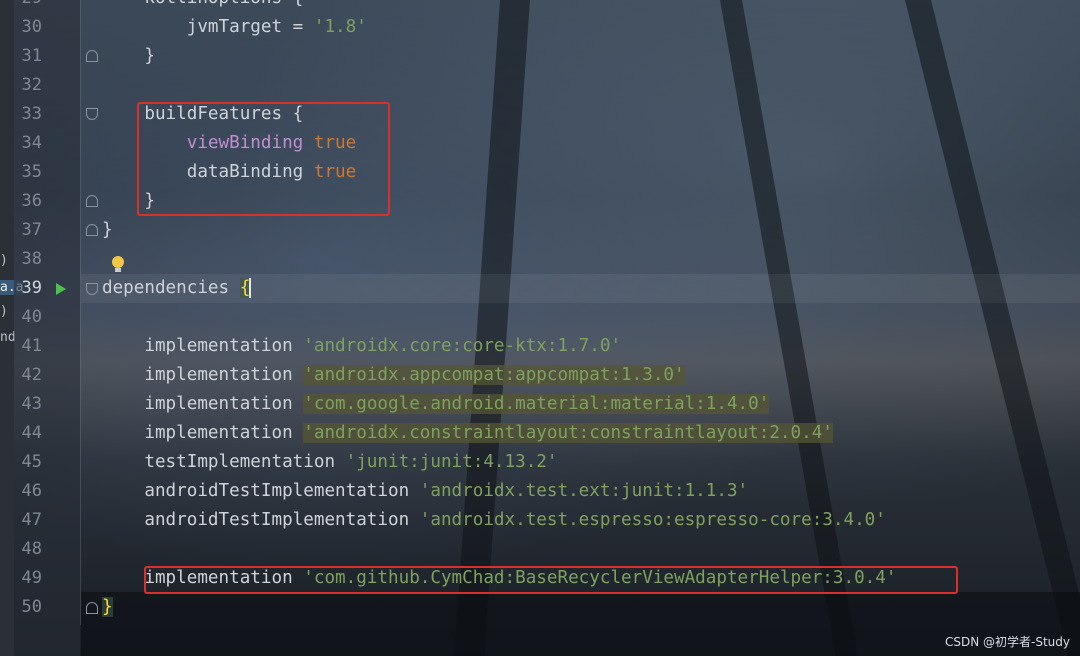  I want to click on code-token: 'androidx.test.ext:junit:1.1.3', so click(584, 491).